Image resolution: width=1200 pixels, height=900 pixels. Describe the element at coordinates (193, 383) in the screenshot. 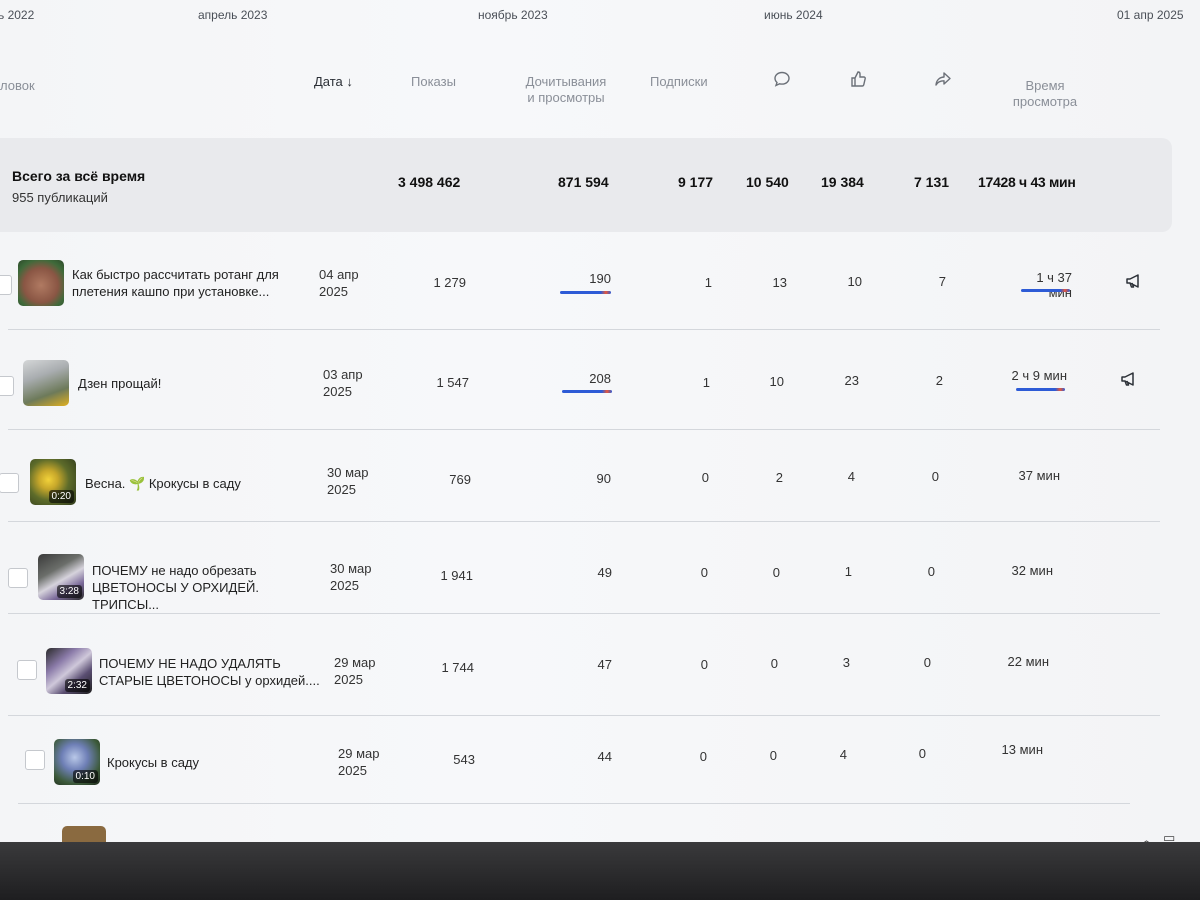

I see `row-title: Дзен прощай!` at that location.